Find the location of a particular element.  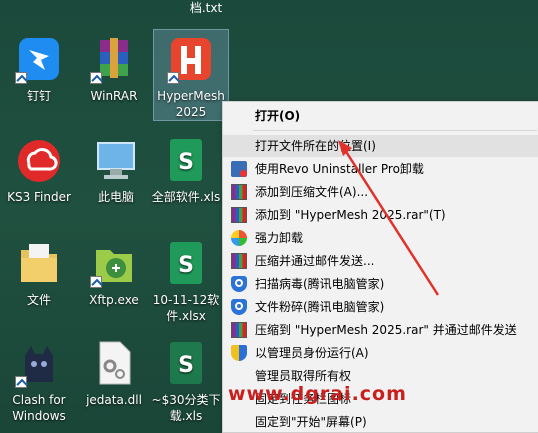

watermark: www.dgrai.com is located at coordinates (317, 394).